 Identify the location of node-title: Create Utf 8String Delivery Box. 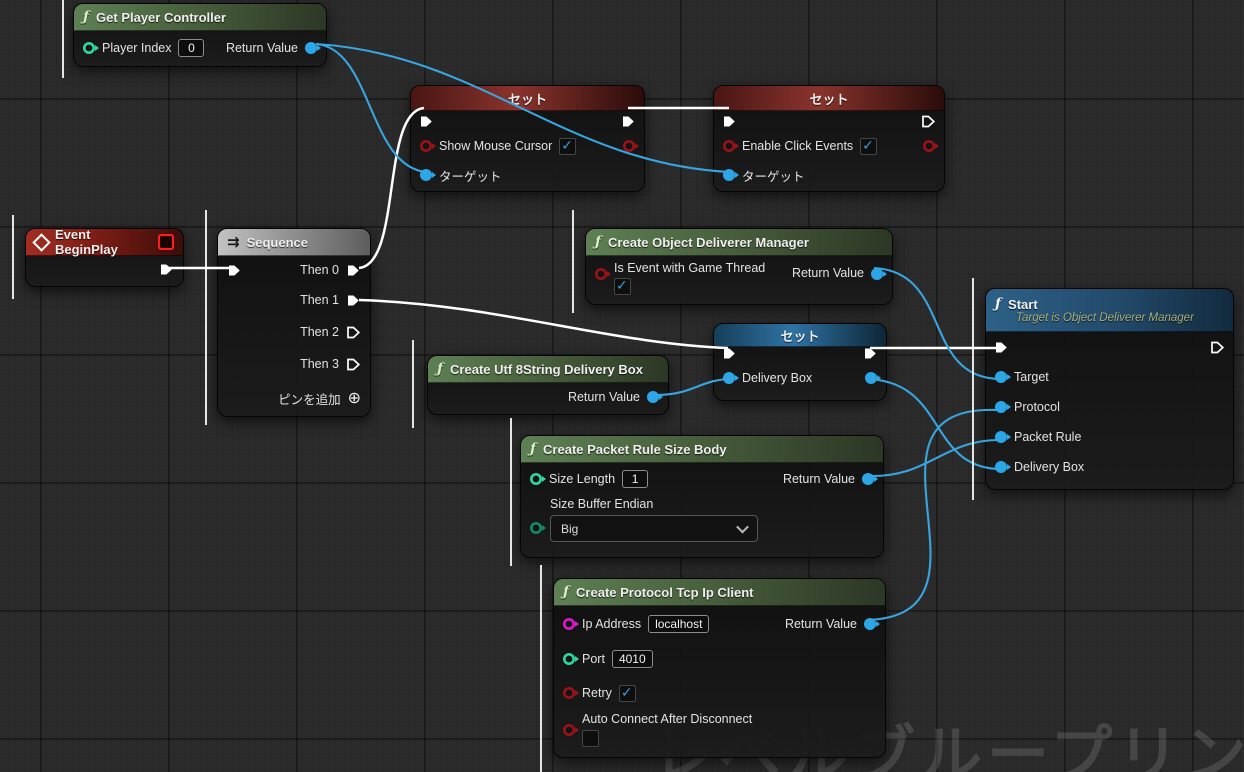
(546, 369).